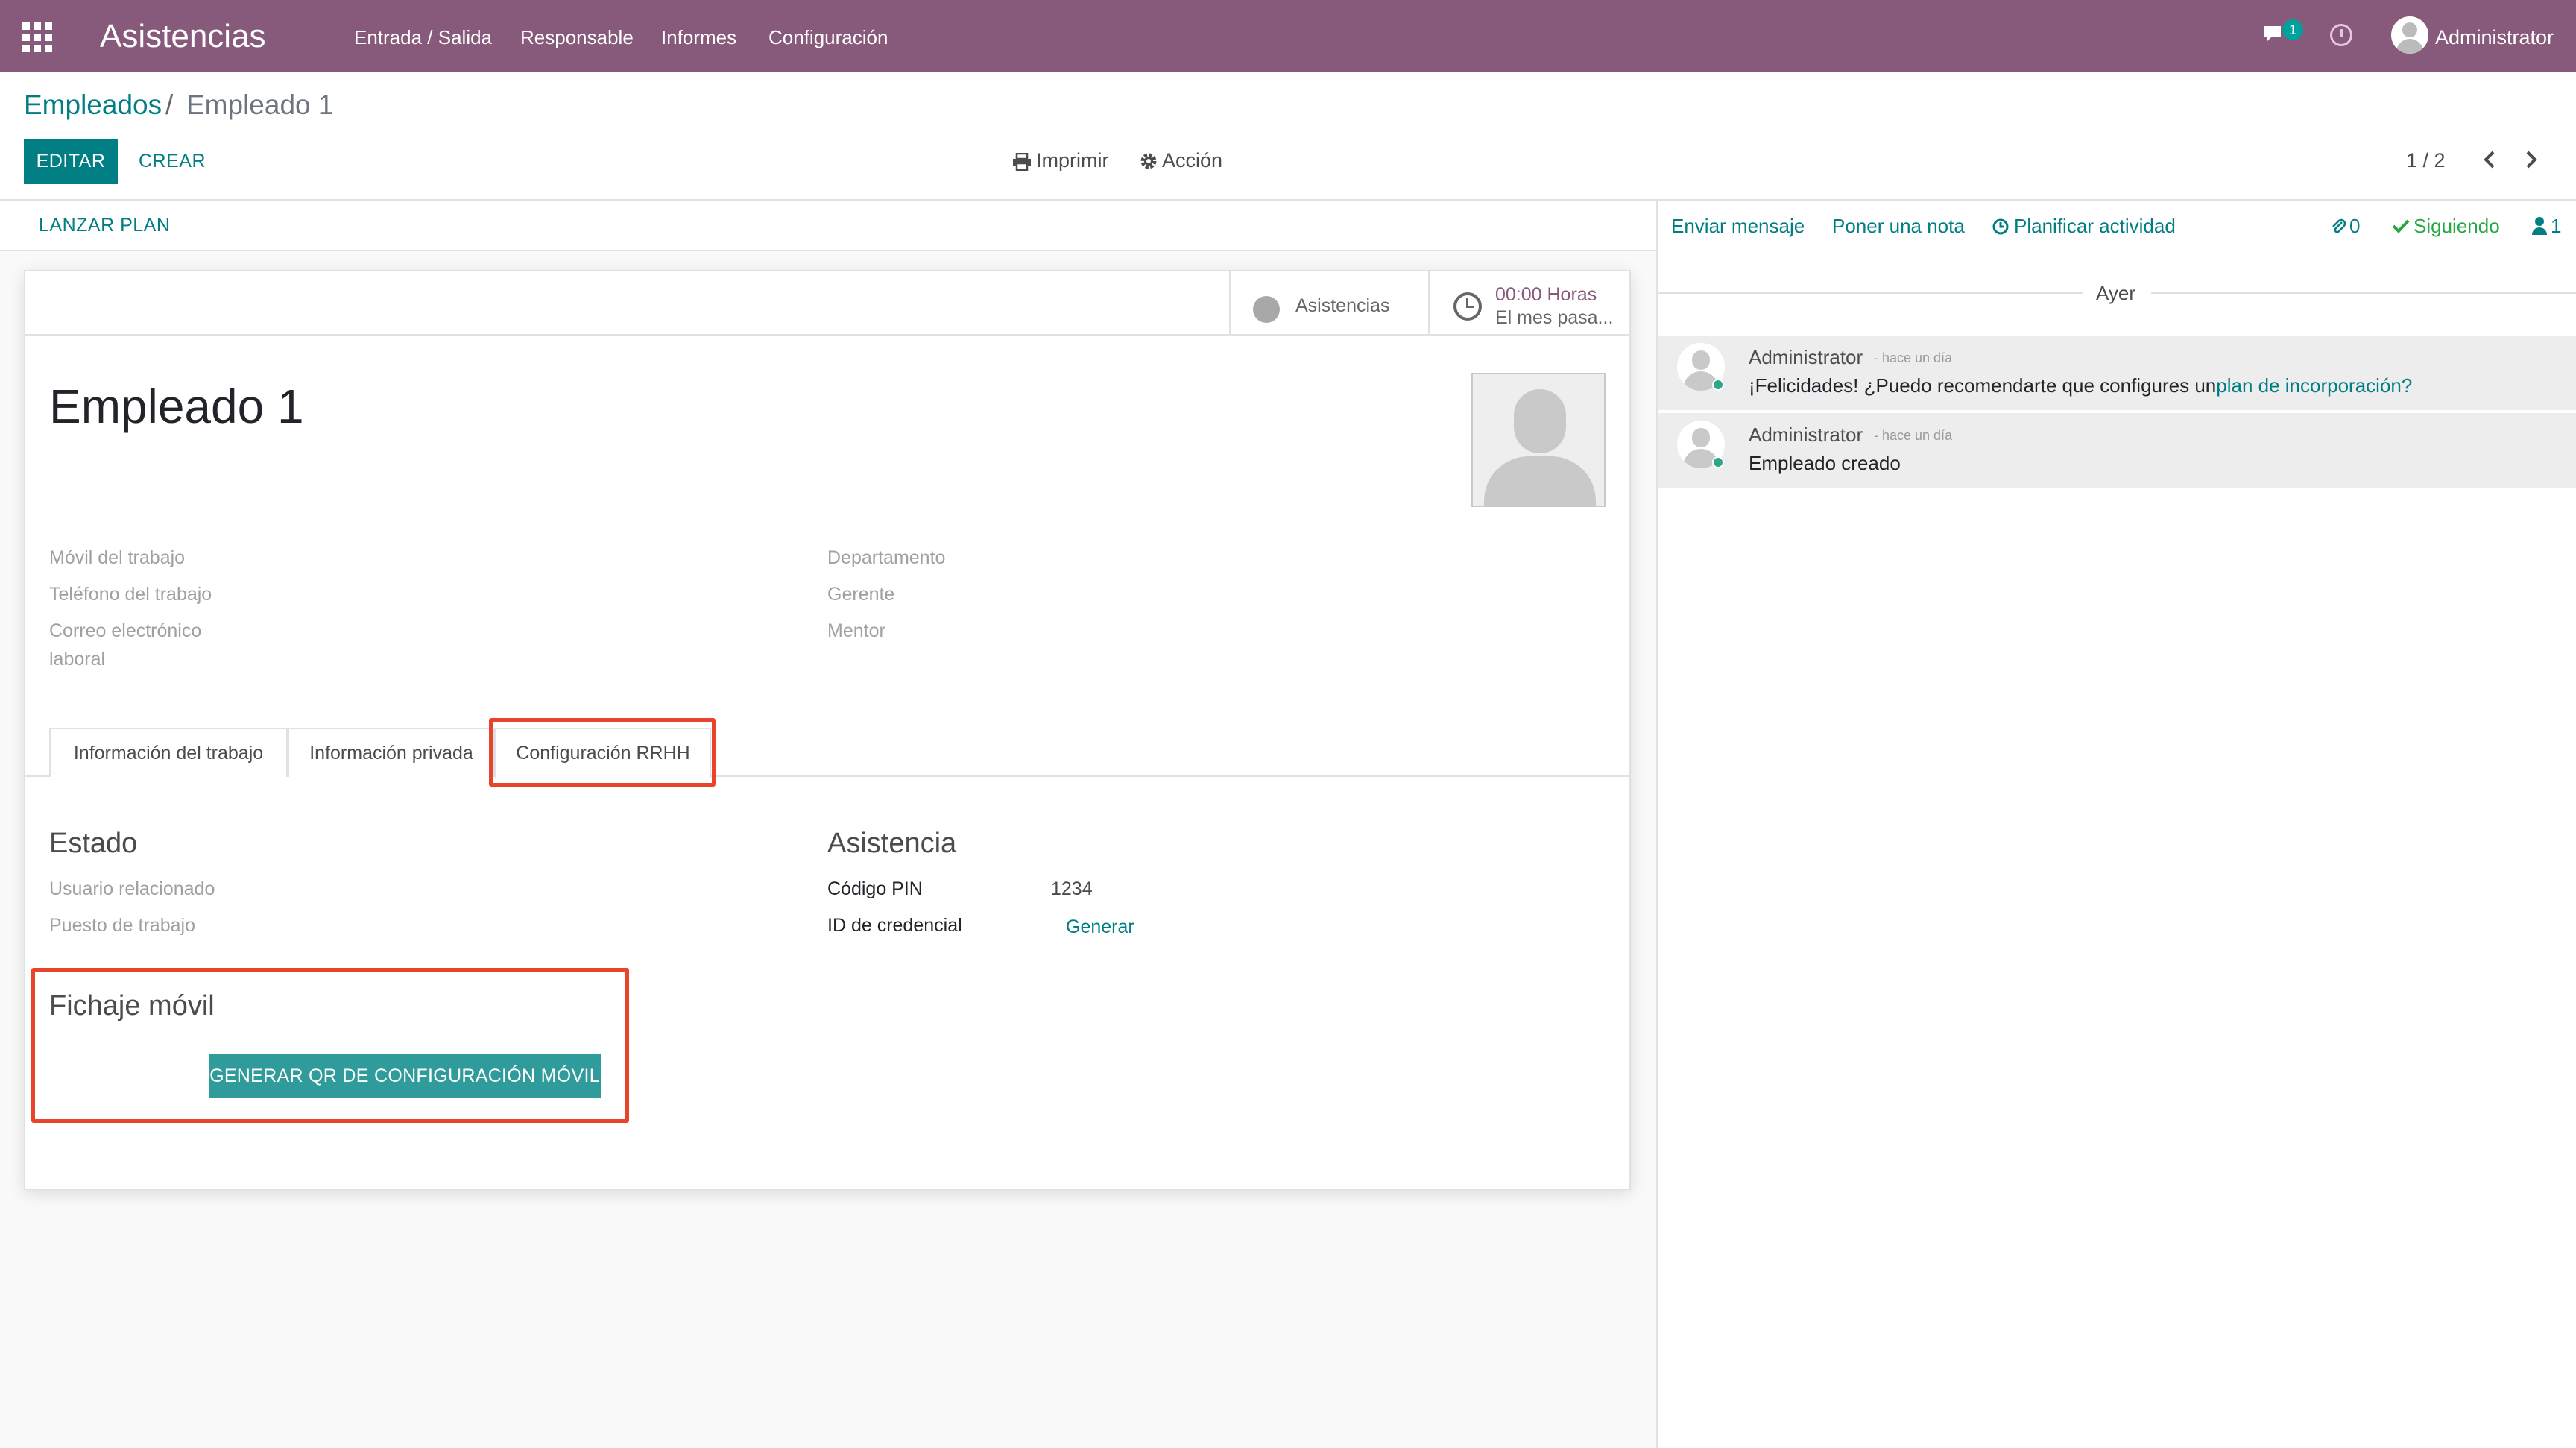  I want to click on attachments-count: 0, so click(2355, 226).